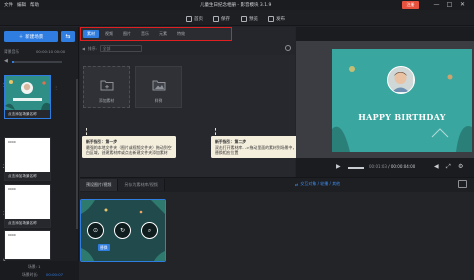 The width and height of the screenshot is (474, 280). I want to click on child-portrait, so click(400, 79).